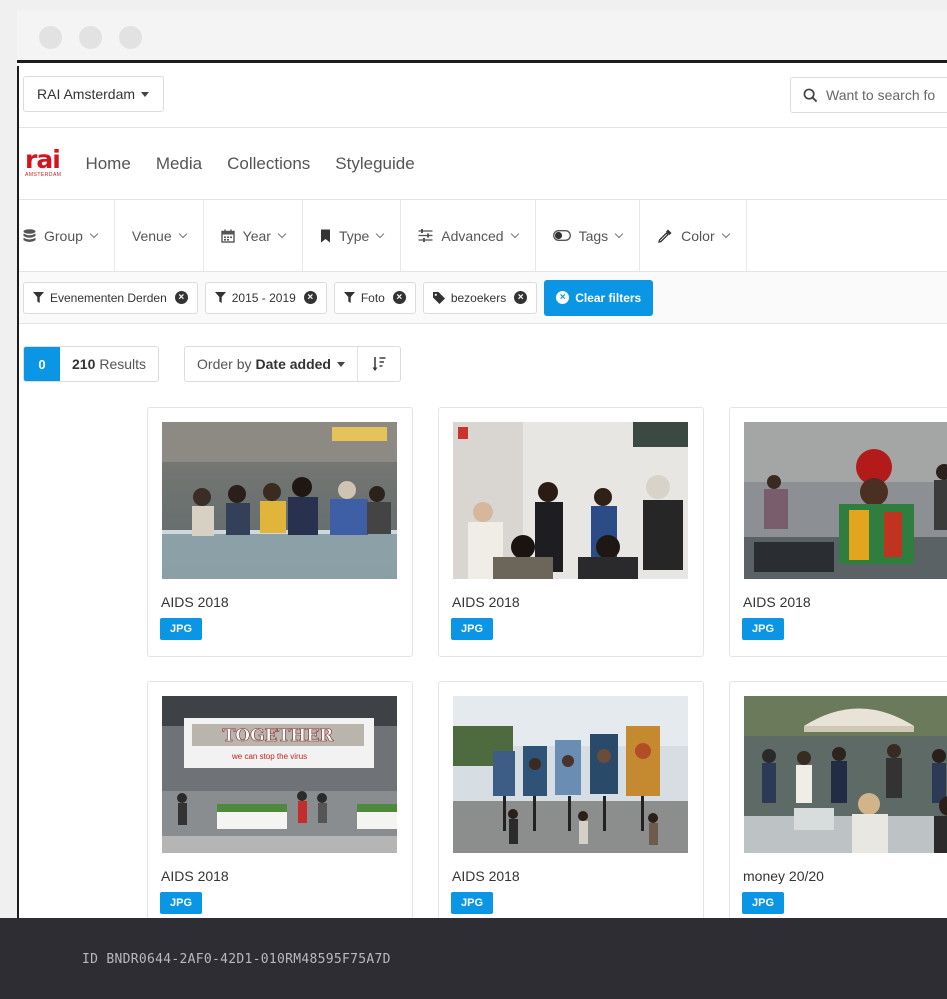 The width and height of the screenshot is (947, 999). Describe the element at coordinates (483, 97) in the screenshot. I see `top-bar: RAI Amsterdam Want to search fo` at that location.